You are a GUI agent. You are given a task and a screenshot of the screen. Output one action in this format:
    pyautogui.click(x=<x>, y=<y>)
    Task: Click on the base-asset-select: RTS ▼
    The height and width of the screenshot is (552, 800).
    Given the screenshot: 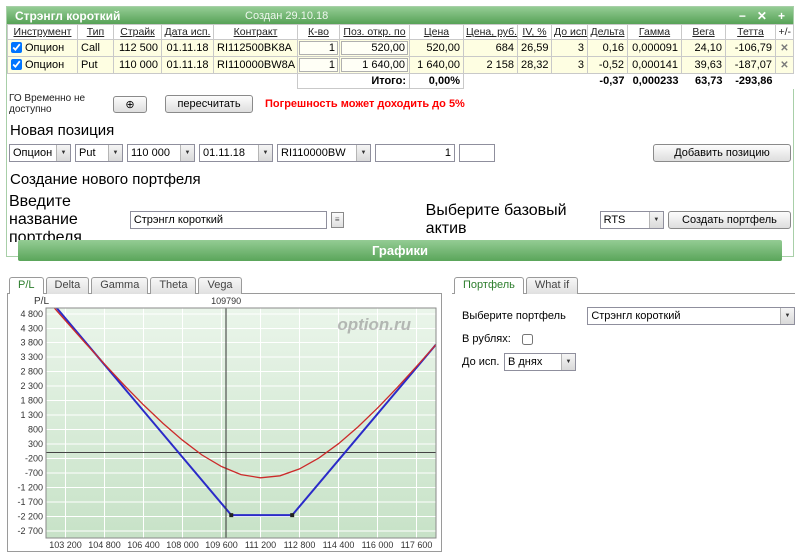 What is the action you would take?
    pyautogui.click(x=631, y=220)
    